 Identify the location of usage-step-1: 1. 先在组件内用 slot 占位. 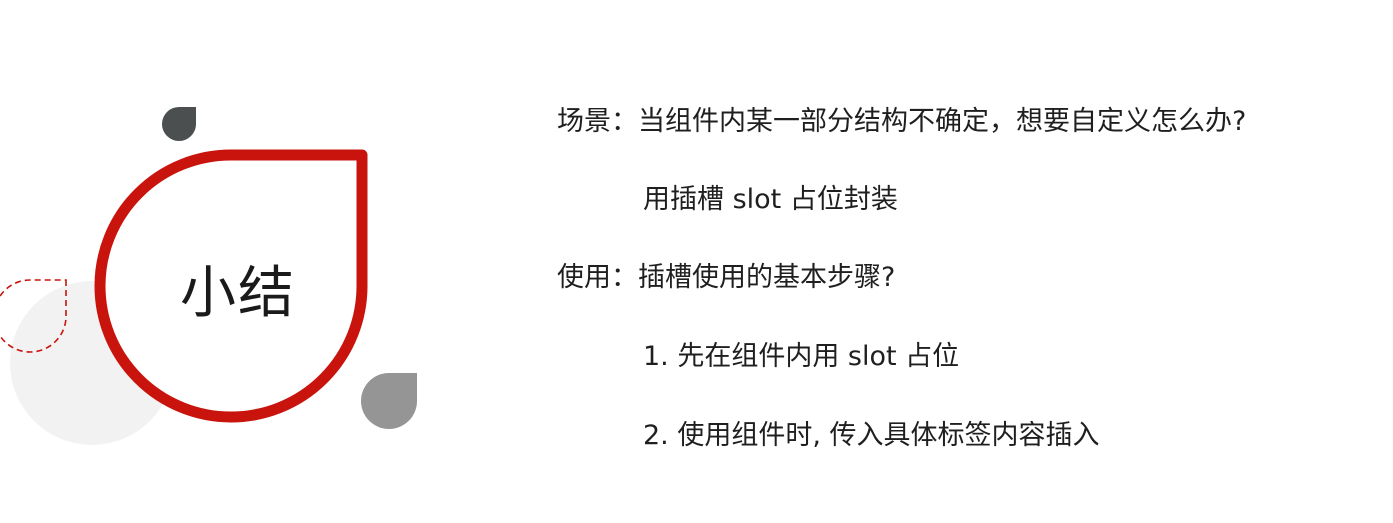
(801, 356).